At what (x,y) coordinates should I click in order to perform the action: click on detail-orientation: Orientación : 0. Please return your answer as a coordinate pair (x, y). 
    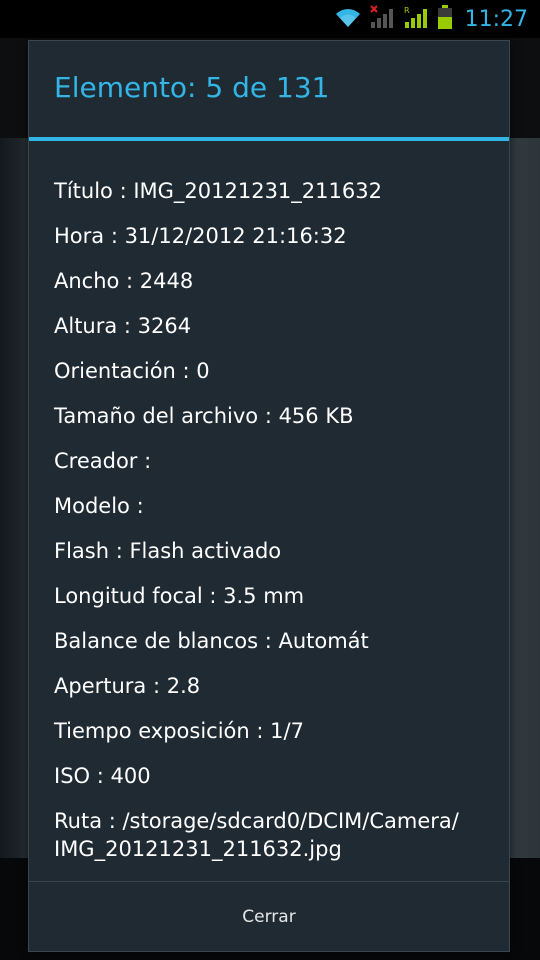
    Looking at the image, I should click on (132, 371).